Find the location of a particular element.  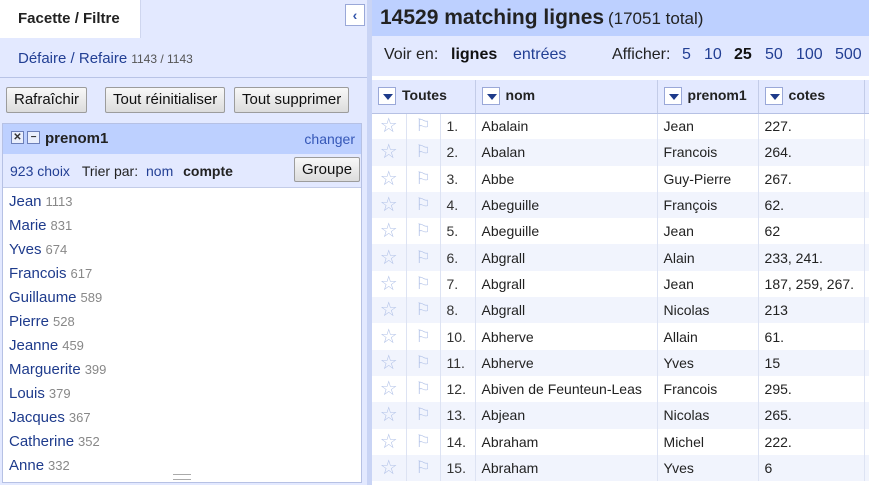

cell-cotes: 6 is located at coordinates (811, 468).